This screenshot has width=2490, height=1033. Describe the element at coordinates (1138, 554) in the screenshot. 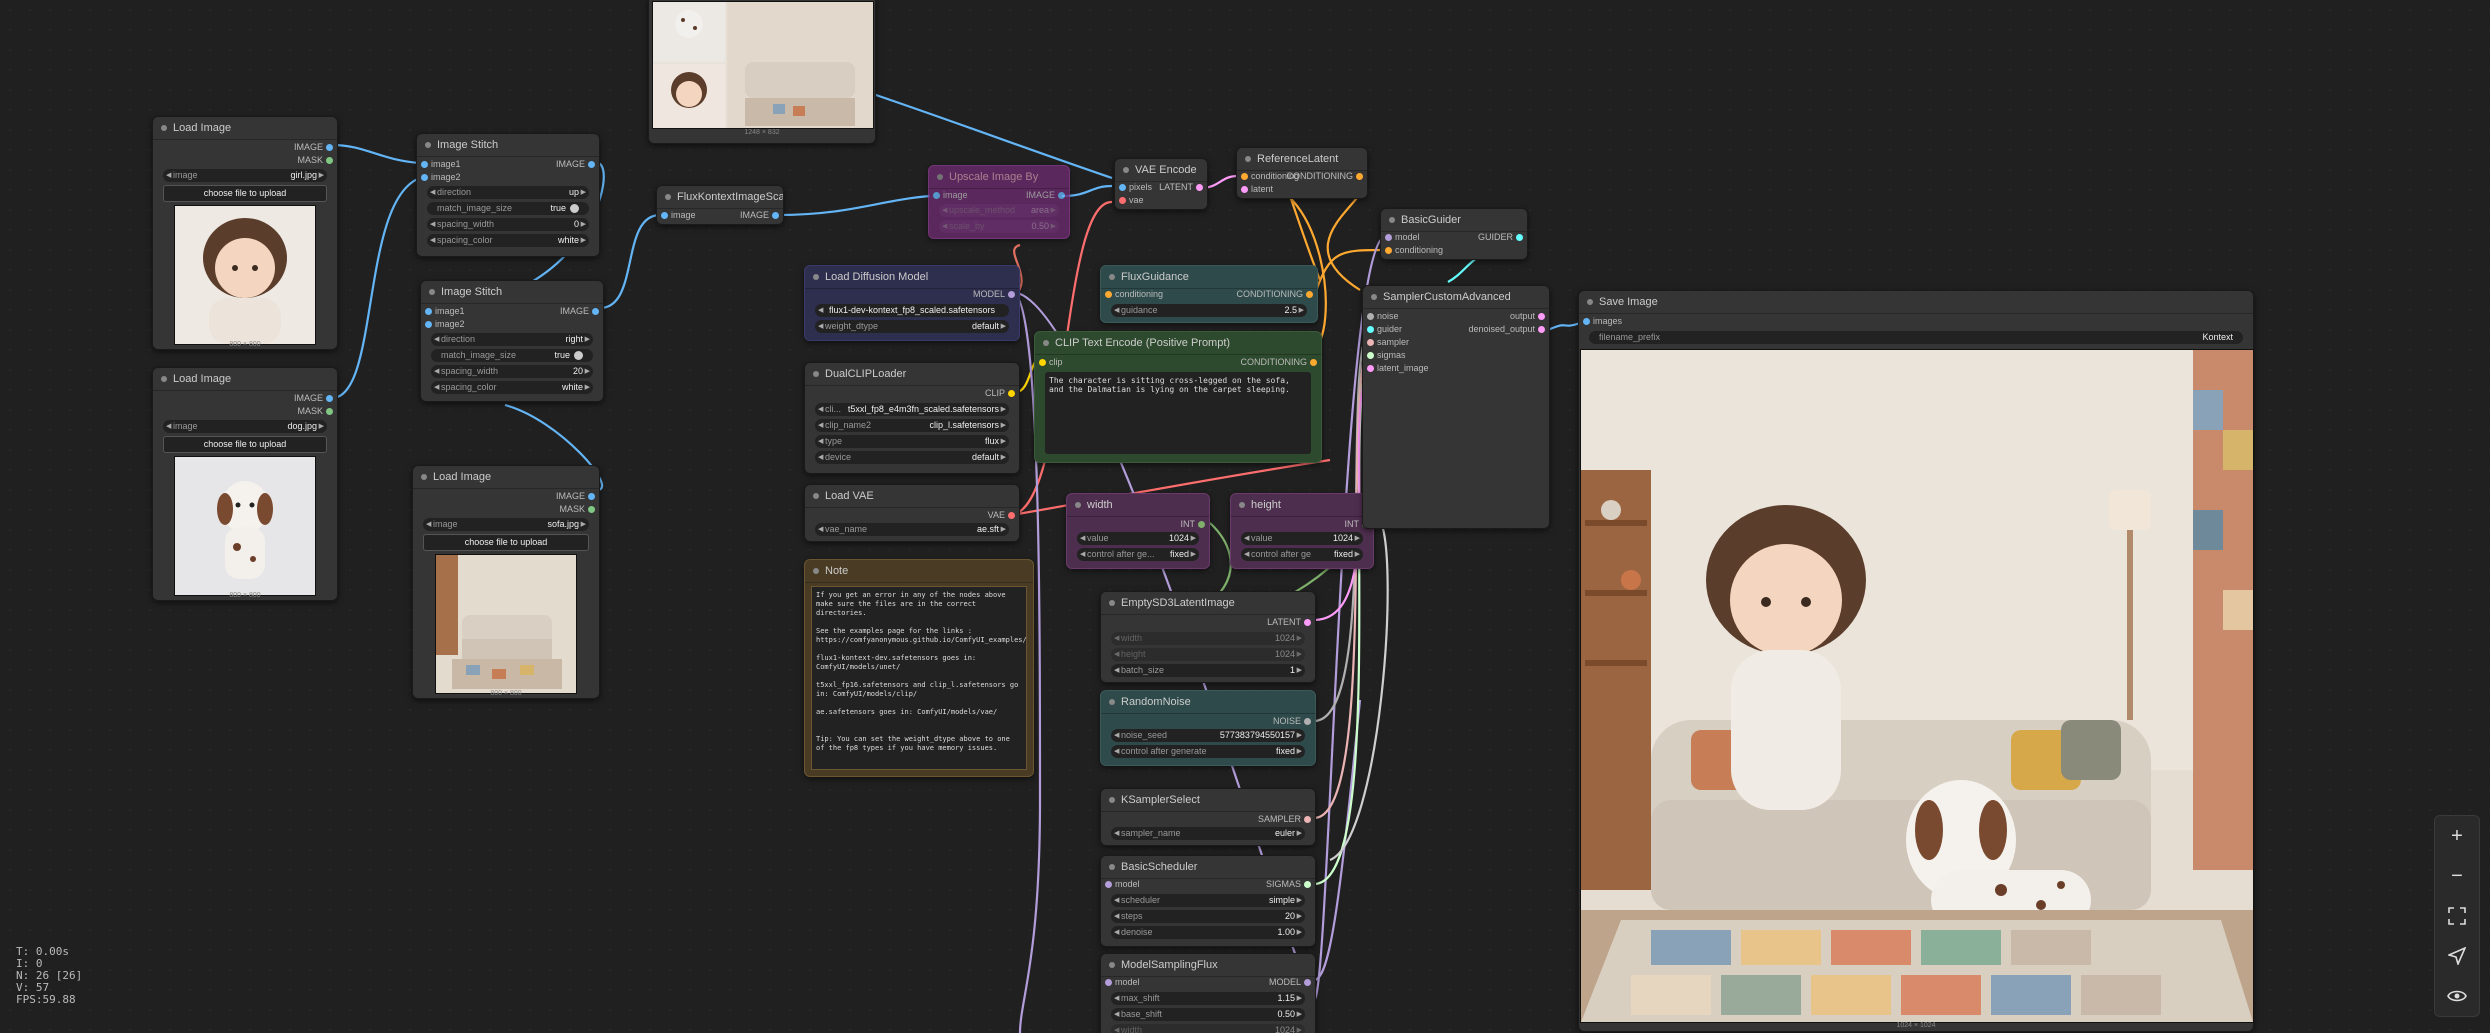

I see `width-control-select: control after ge...fixed` at that location.